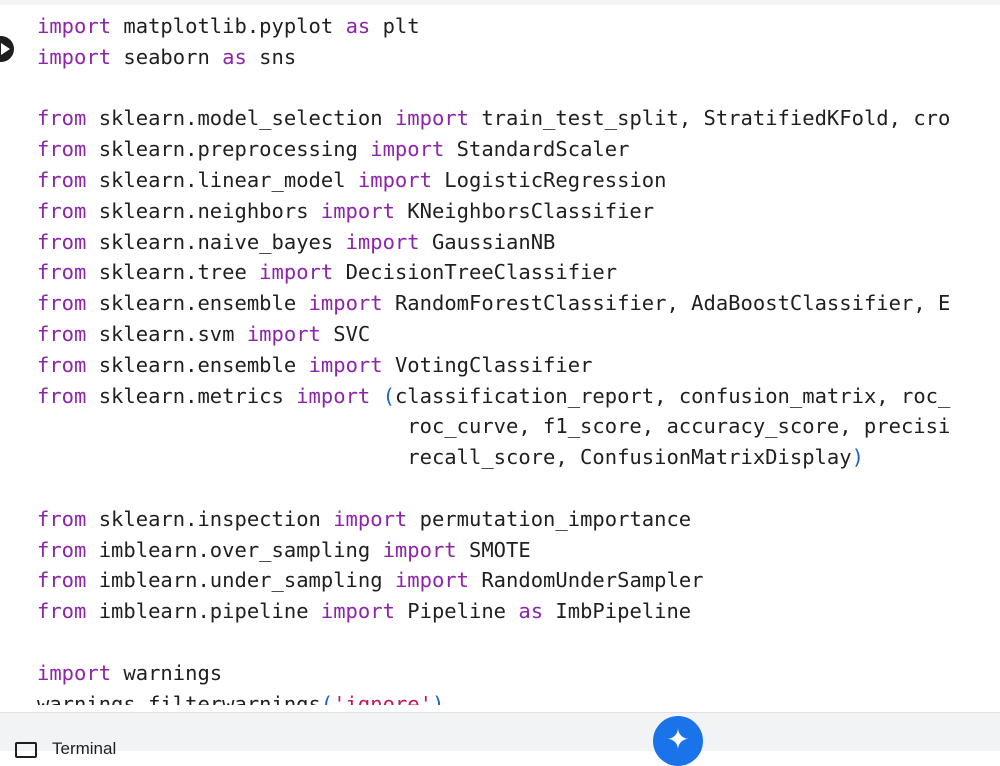 This screenshot has height=766, width=1000. Describe the element at coordinates (173, 272) in the screenshot. I see `code-token: sklearn.tree` at that location.